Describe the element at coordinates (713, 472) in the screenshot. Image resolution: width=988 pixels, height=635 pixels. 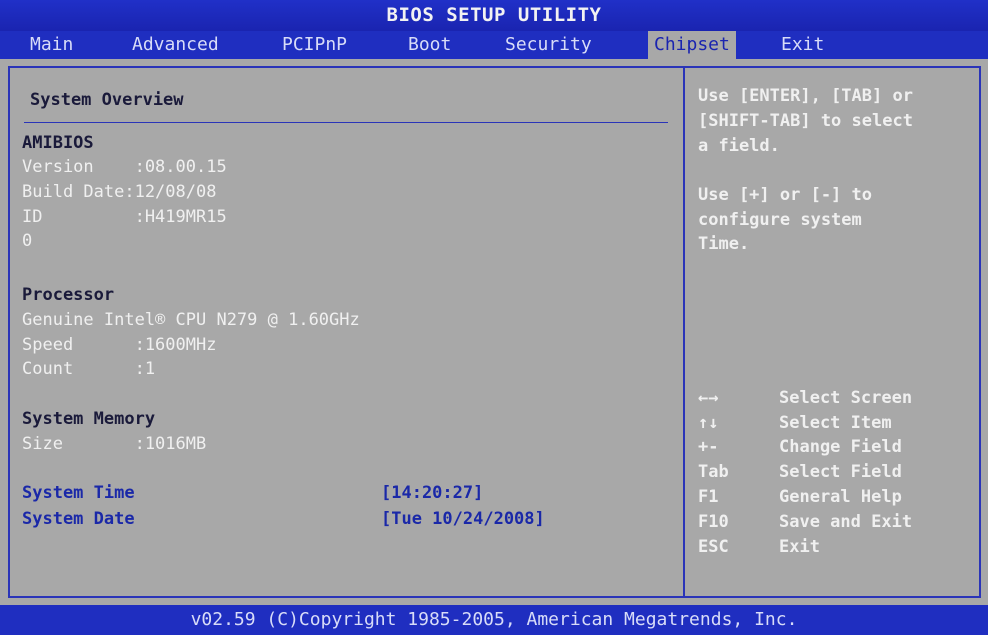
I see `key-tab: Tab` at that location.